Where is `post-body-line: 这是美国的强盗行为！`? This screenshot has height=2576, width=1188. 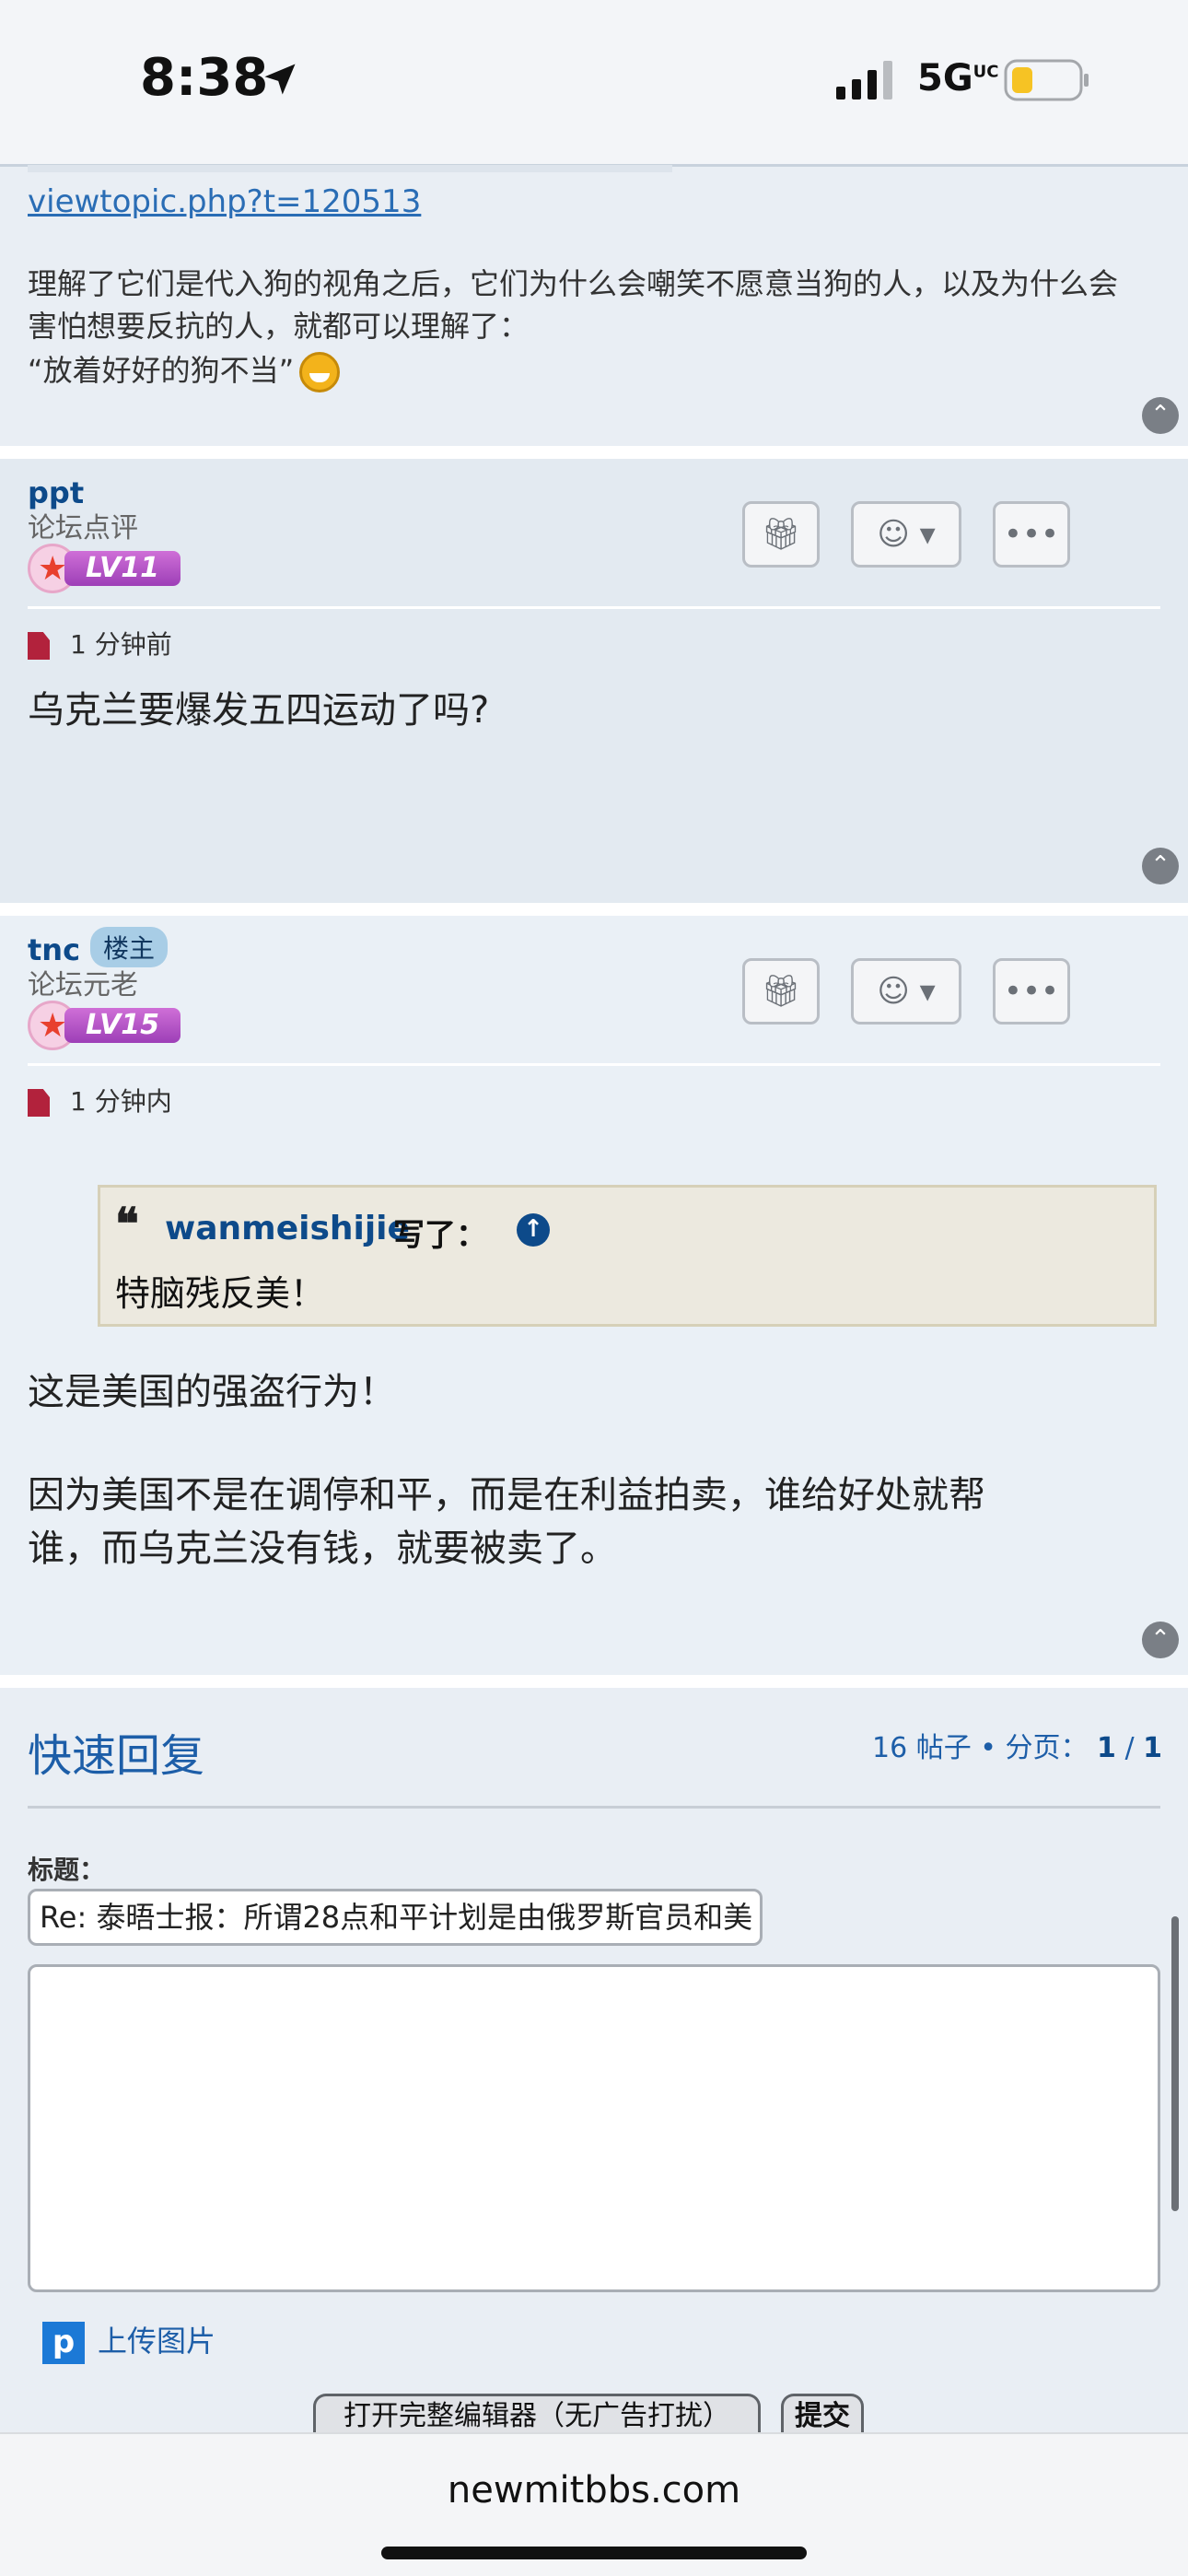 post-body-line: 这是美国的强盗行为！ is located at coordinates (212, 1392).